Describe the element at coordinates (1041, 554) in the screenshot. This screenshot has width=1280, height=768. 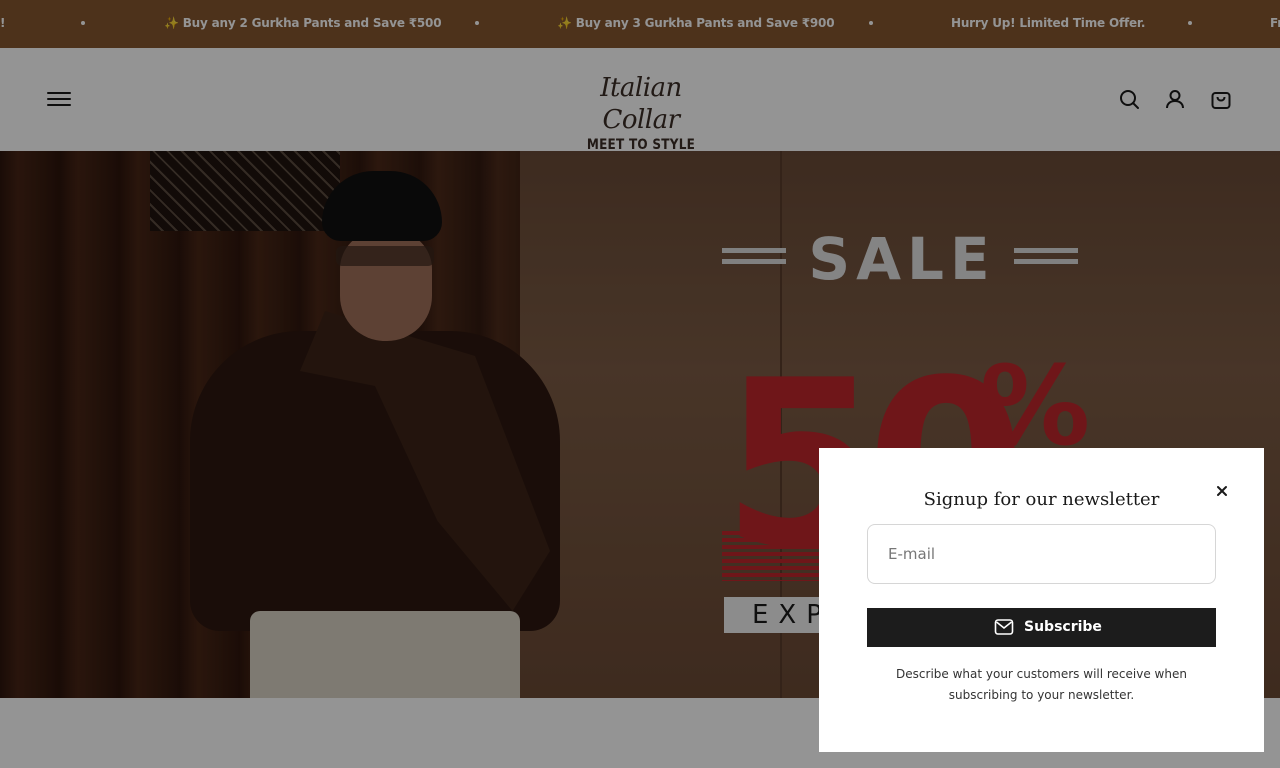
I see `email-field` at that location.